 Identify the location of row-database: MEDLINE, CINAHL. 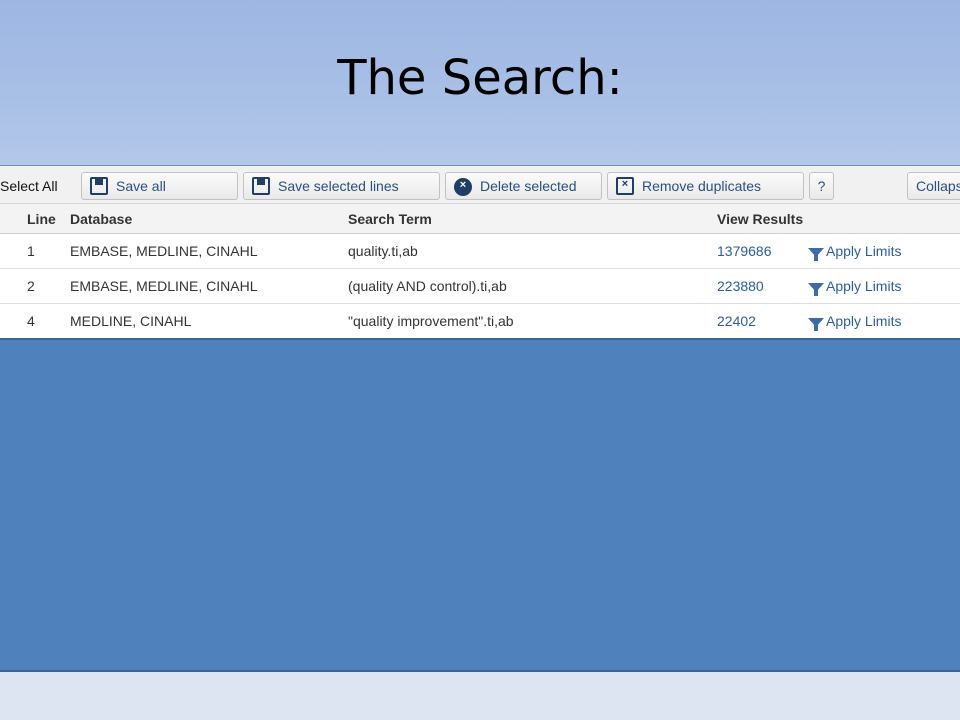
(131, 321).